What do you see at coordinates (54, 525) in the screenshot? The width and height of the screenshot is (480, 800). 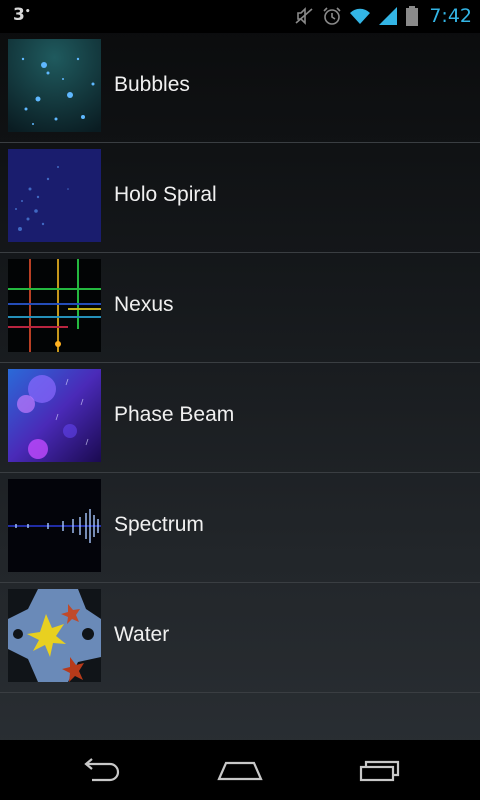 I see `spectrum-thumbnail` at bounding box center [54, 525].